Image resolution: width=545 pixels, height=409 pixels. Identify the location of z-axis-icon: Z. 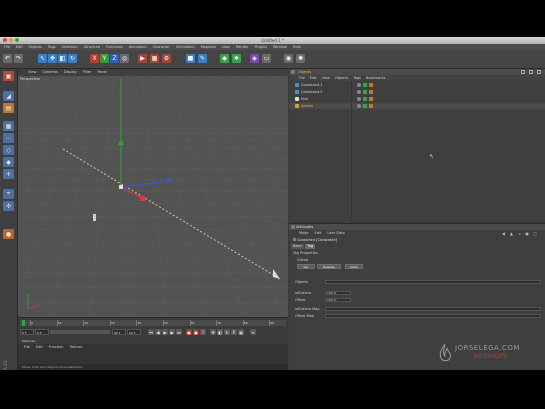
(114, 58).